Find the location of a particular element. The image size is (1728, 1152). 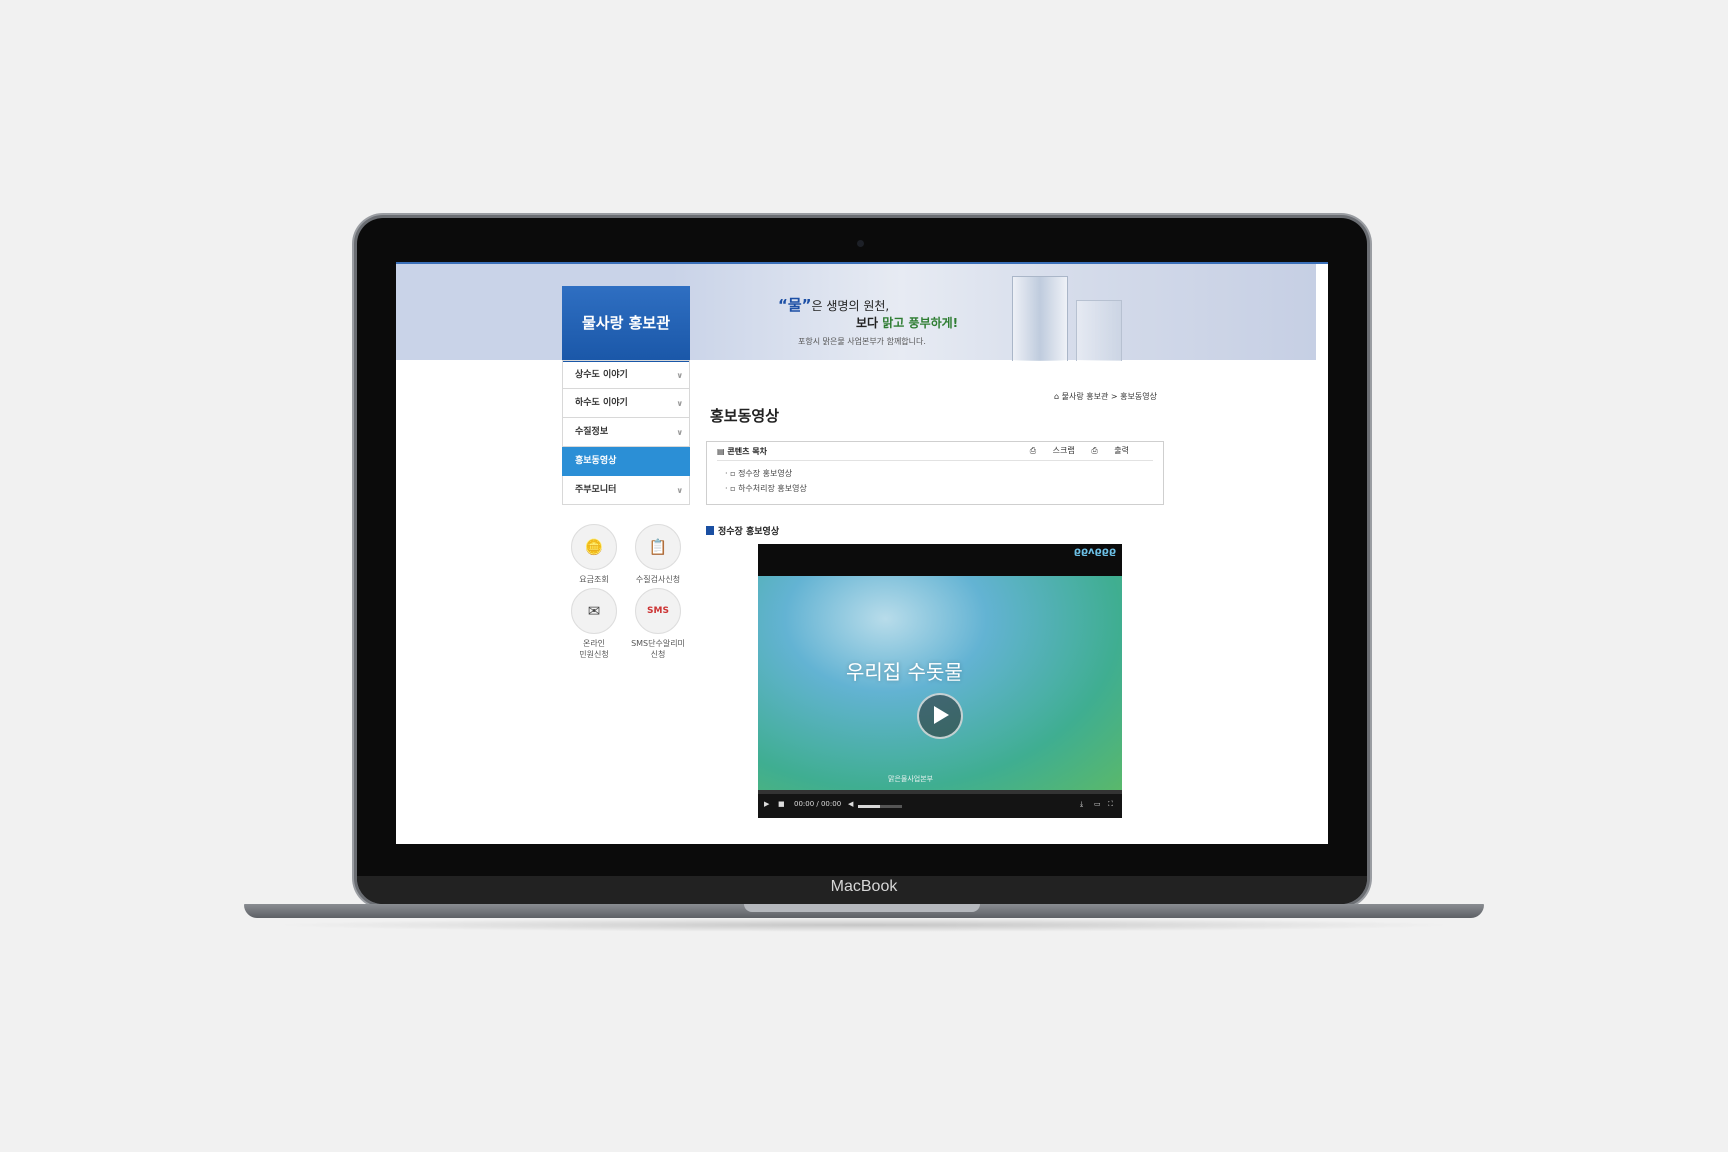

breadcrumb: ⌂ 물사랑 홍보관 > 홍보동영상 is located at coordinates (1105, 396).